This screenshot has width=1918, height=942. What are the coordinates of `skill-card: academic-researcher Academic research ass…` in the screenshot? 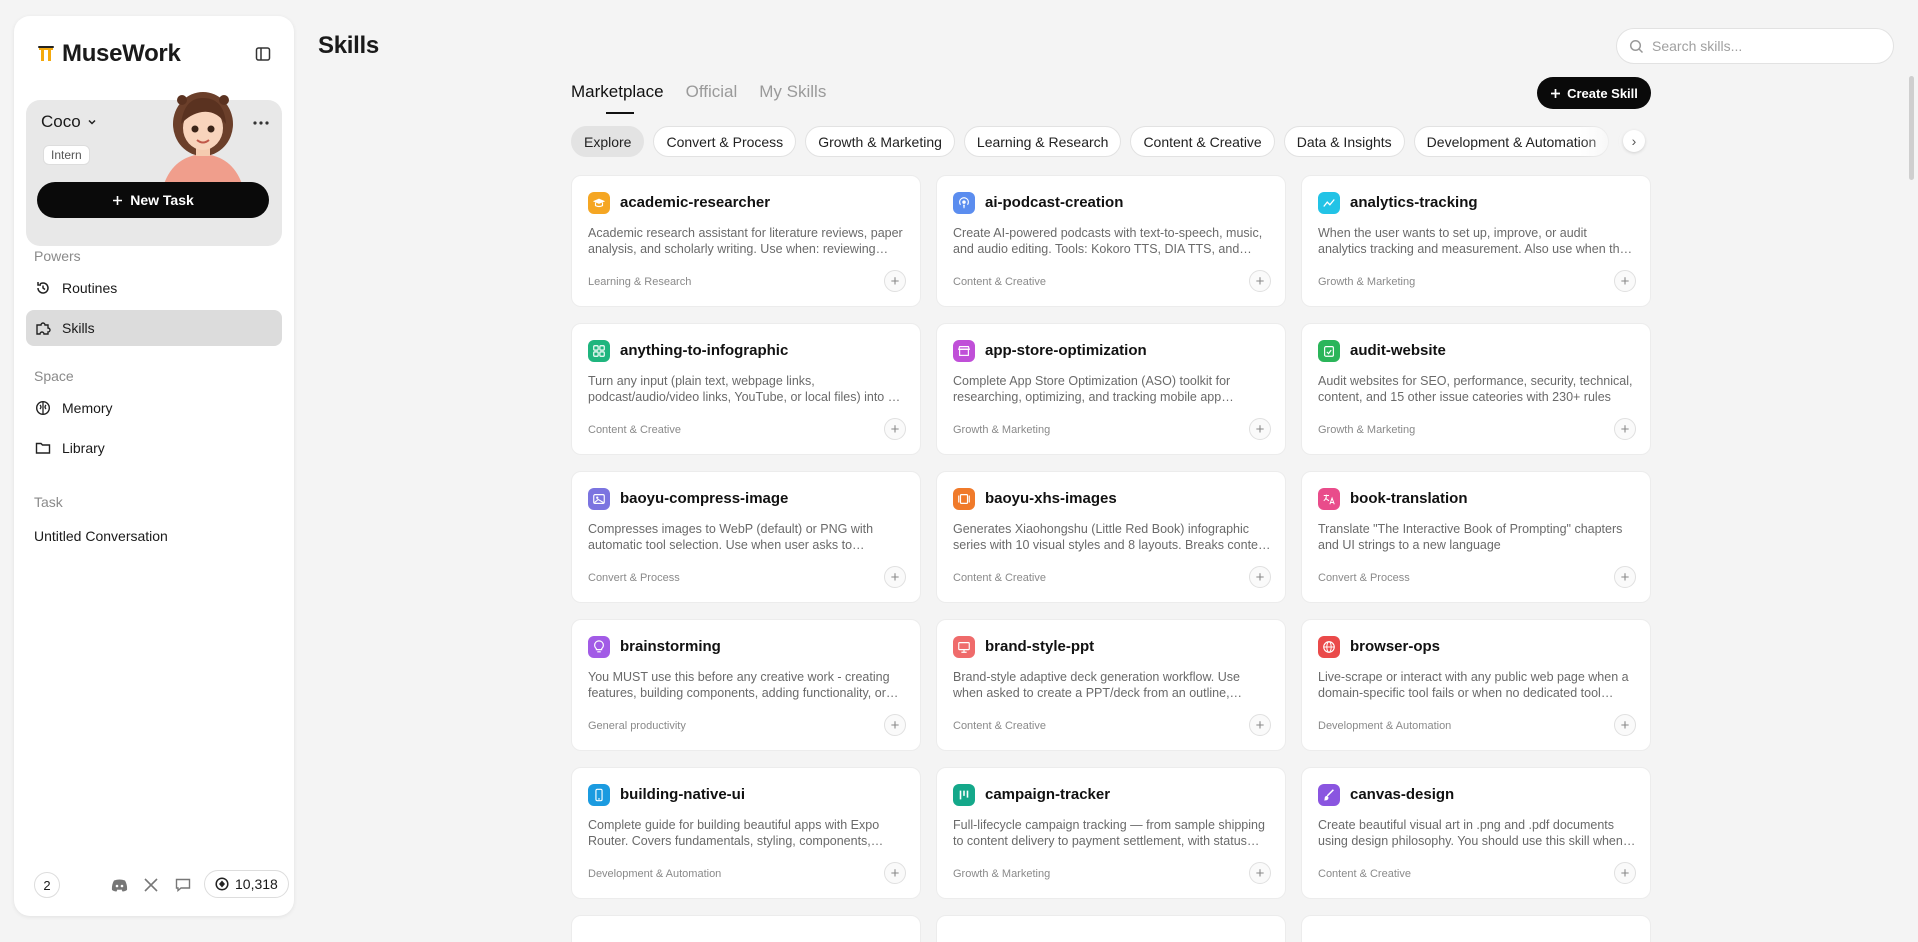 It's located at (746, 241).